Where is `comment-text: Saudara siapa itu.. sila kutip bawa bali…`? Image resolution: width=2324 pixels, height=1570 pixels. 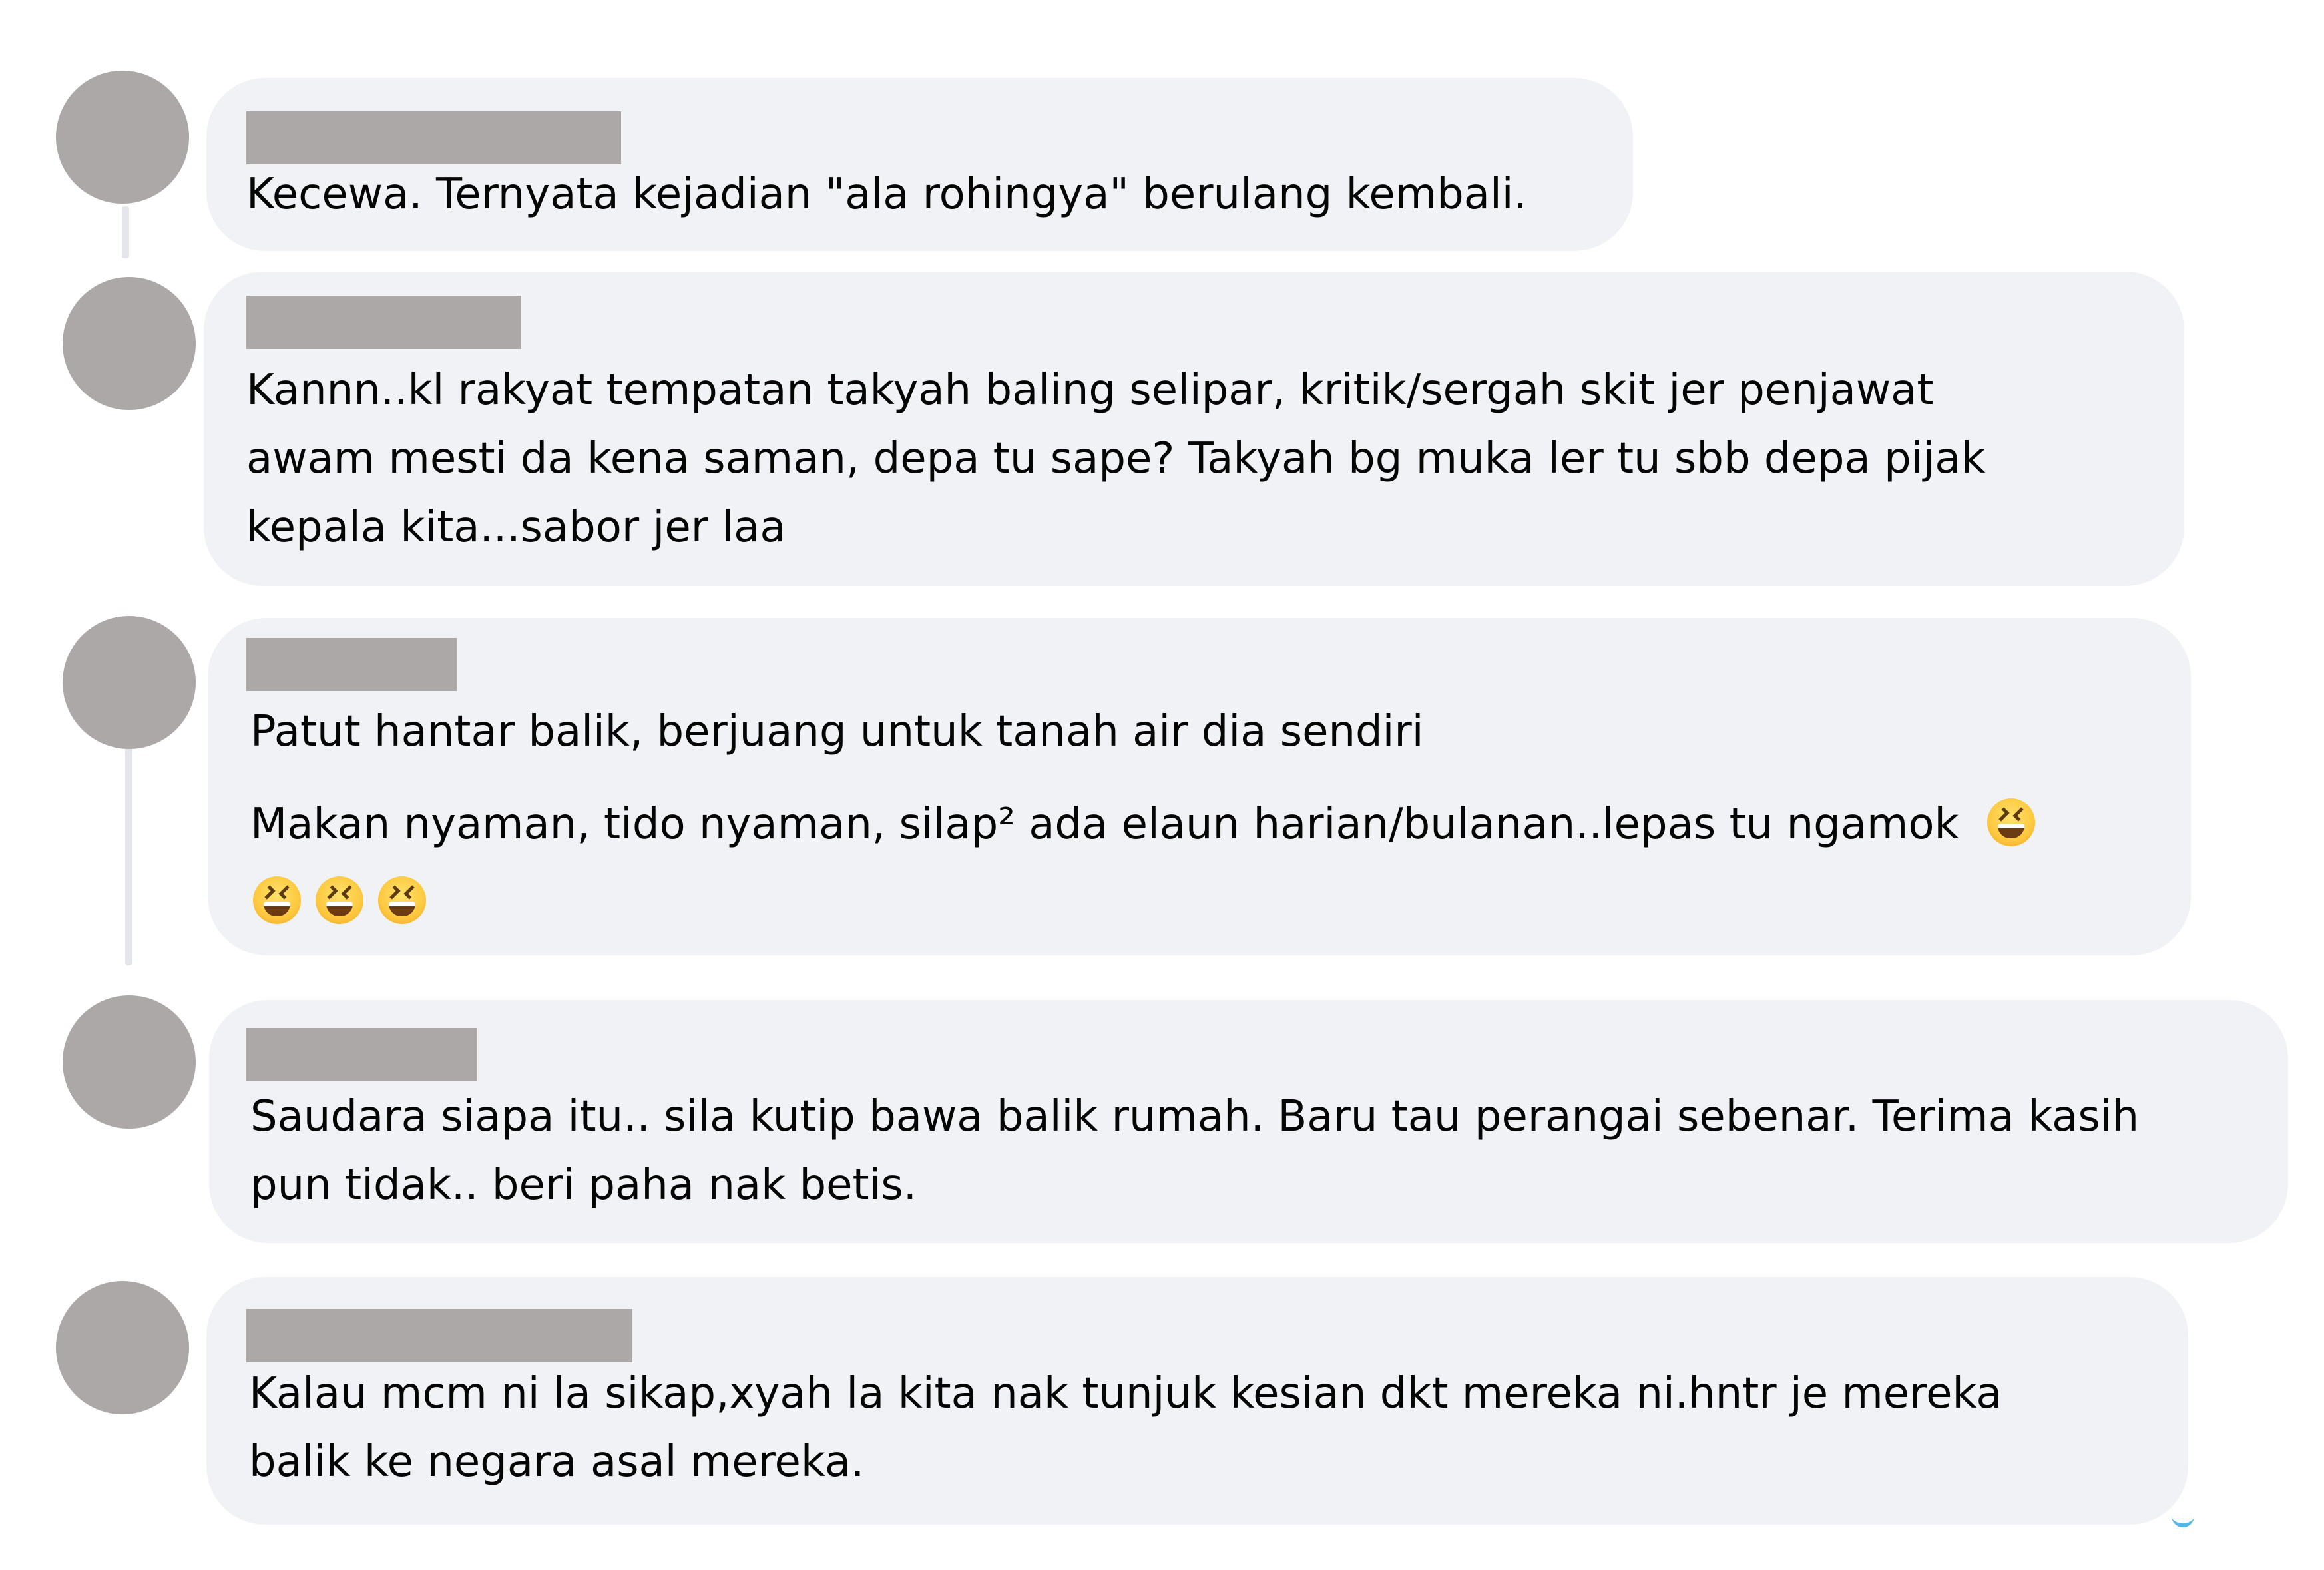 comment-text: Saudara siapa itu.. sila kutip bawa bali… is located at coordinates (1195, 1151).